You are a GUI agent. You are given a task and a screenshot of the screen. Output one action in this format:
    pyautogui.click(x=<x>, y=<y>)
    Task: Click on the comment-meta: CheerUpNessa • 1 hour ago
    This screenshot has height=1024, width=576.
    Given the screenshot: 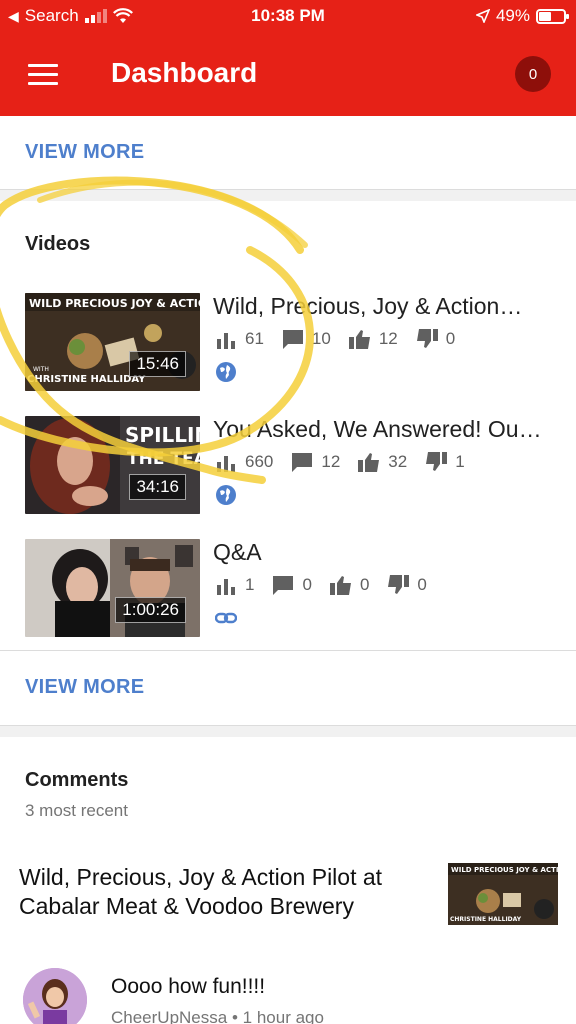 What is the action you would take?
    pyautogui.click(x=217, y=1016)
    